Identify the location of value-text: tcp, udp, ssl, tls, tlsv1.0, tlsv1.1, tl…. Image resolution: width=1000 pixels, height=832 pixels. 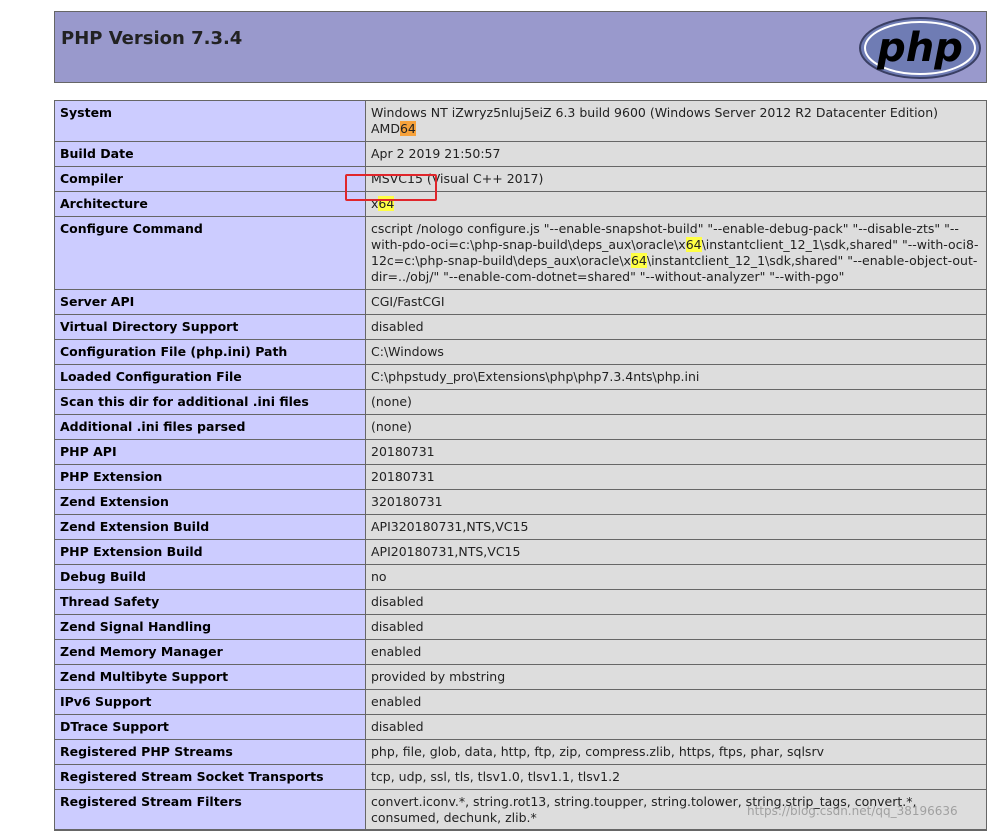
(496, 776).